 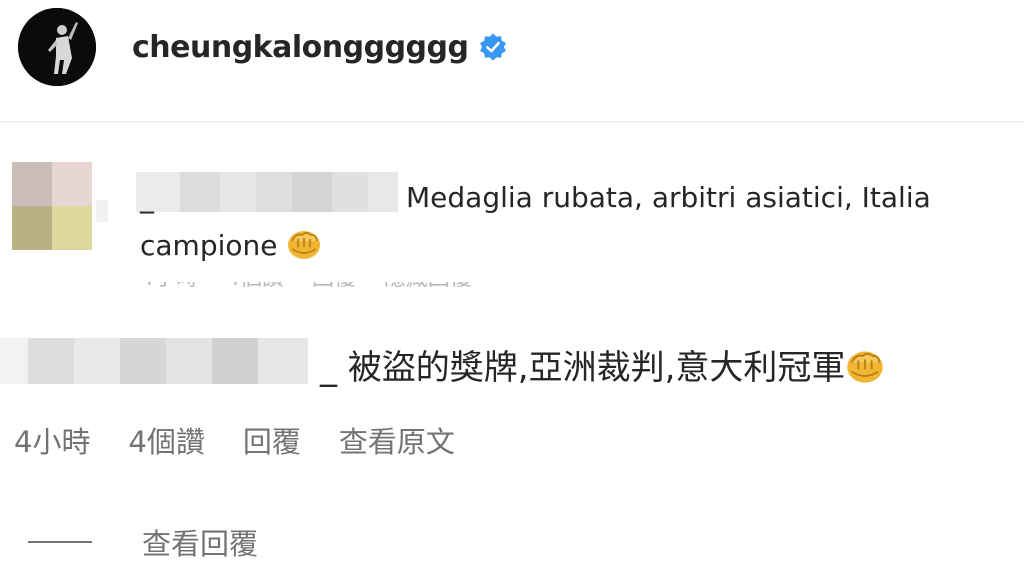 I want to click on username-row: cheungkalongggggg, so click(x=320, y=47).